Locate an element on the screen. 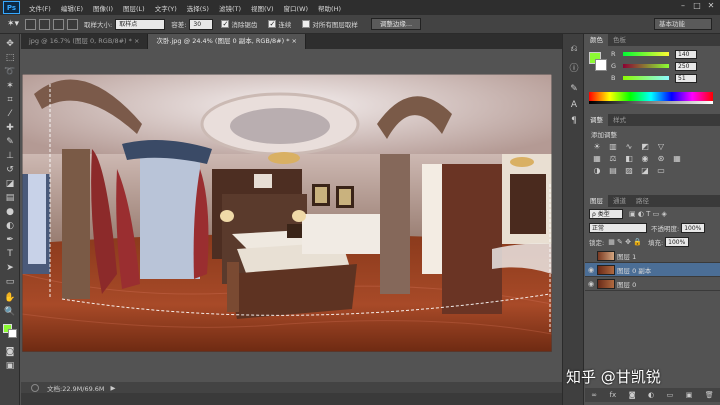 The image size is (720, 405). menu-view: 视图(V) is located at coordinates (262, 8).